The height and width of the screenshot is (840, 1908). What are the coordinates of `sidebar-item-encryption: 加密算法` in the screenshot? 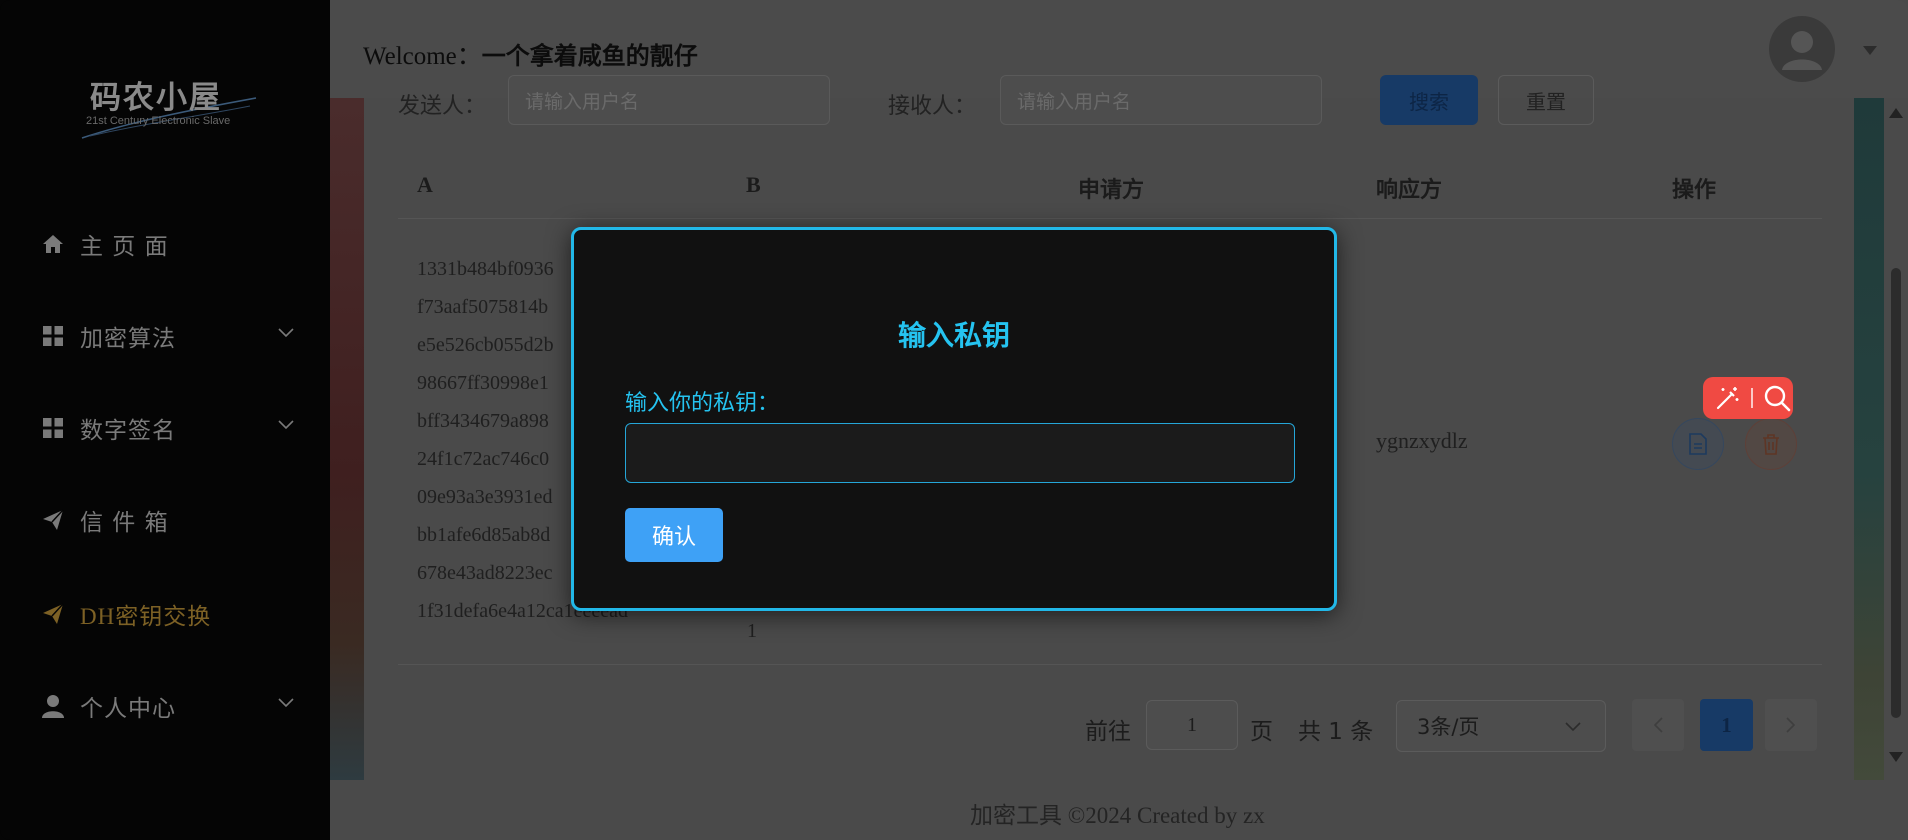 It's located at (165, 336).